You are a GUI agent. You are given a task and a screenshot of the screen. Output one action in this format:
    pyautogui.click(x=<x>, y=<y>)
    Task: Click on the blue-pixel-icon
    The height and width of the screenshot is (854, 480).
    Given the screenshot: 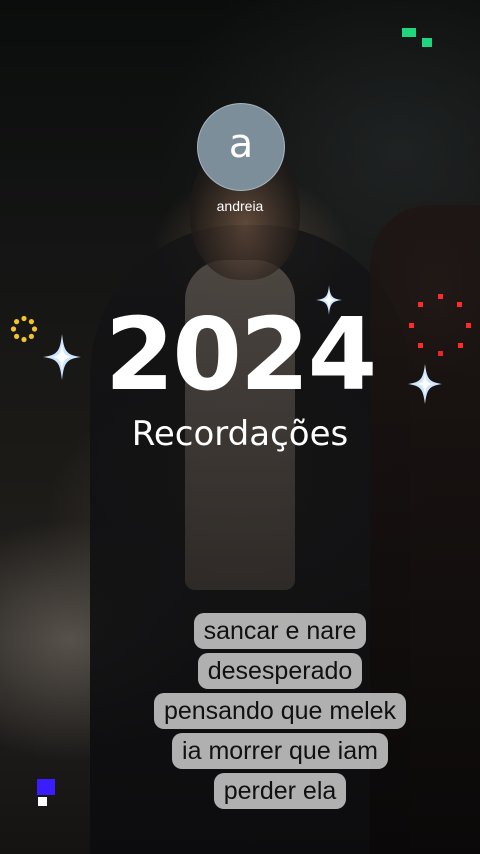 What is the action you would take?
    pyautogui.click(x=46, y=792)
    